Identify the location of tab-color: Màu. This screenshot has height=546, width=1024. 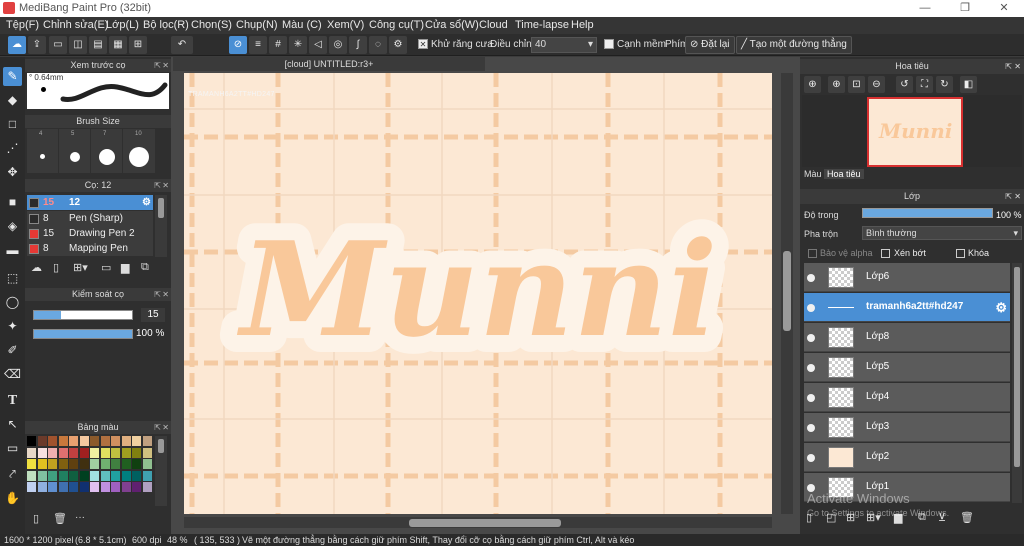
(813, 174).